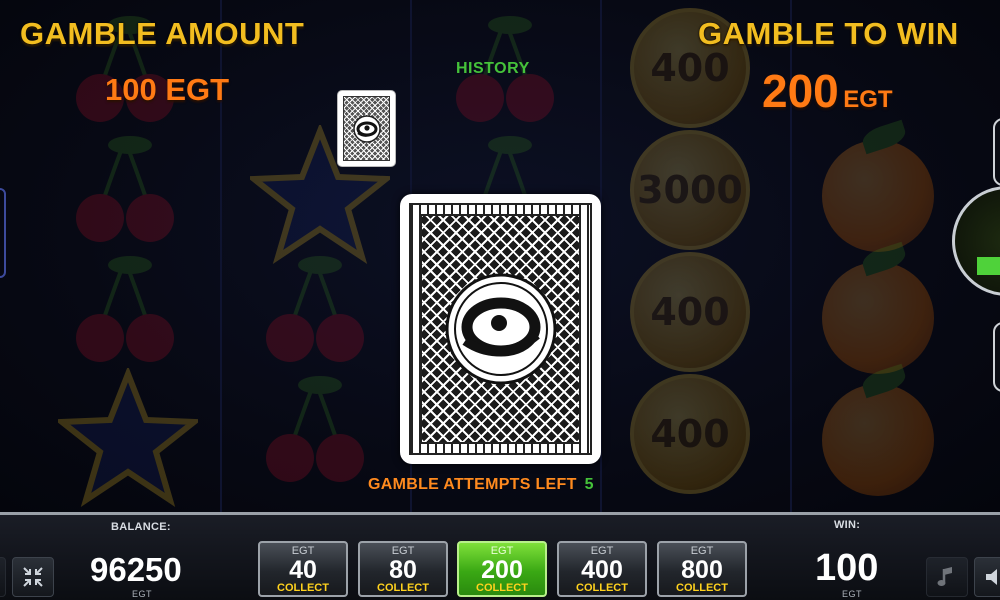  Describe the element at coordinates (3, 233) in the screenshot. I see `left-edge-button` at that location.